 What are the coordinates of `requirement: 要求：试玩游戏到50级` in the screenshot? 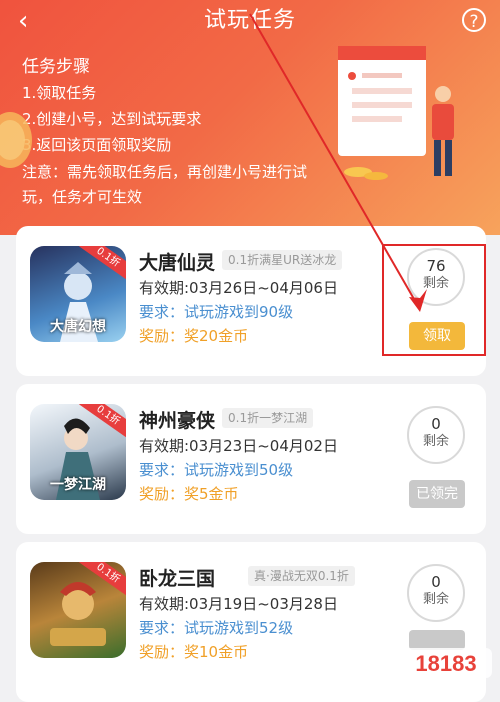 It's located at (216, 470).